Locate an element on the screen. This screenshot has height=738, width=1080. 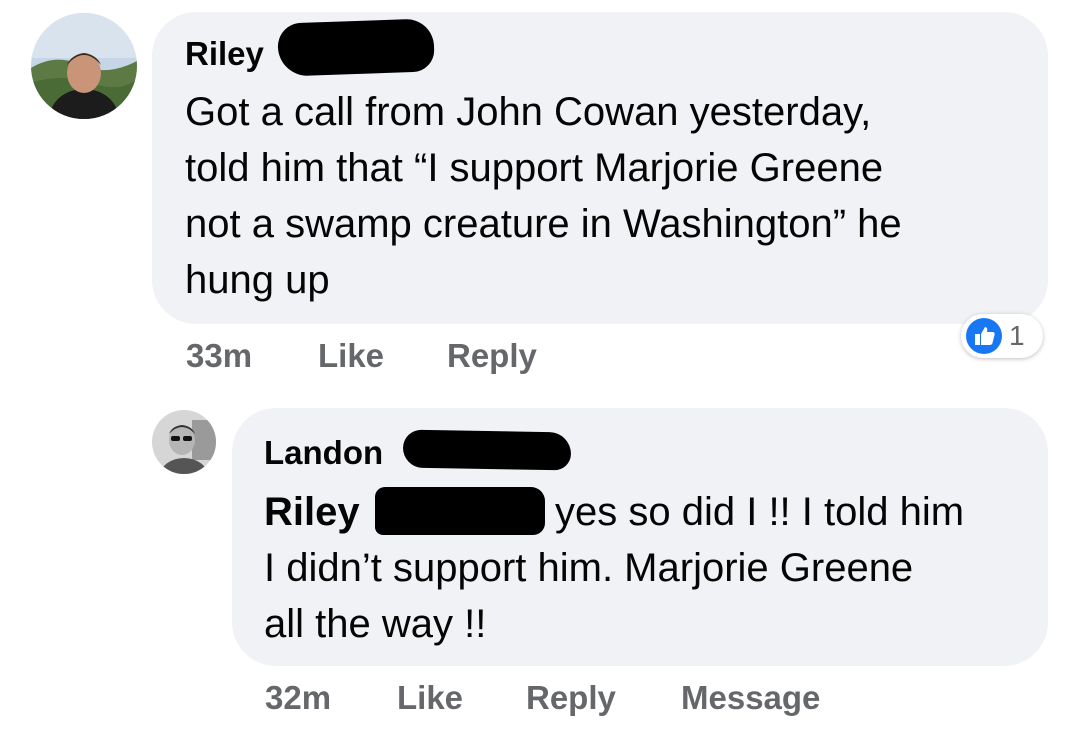
comment-text-line: hung up is located at coordinates (257, 280).